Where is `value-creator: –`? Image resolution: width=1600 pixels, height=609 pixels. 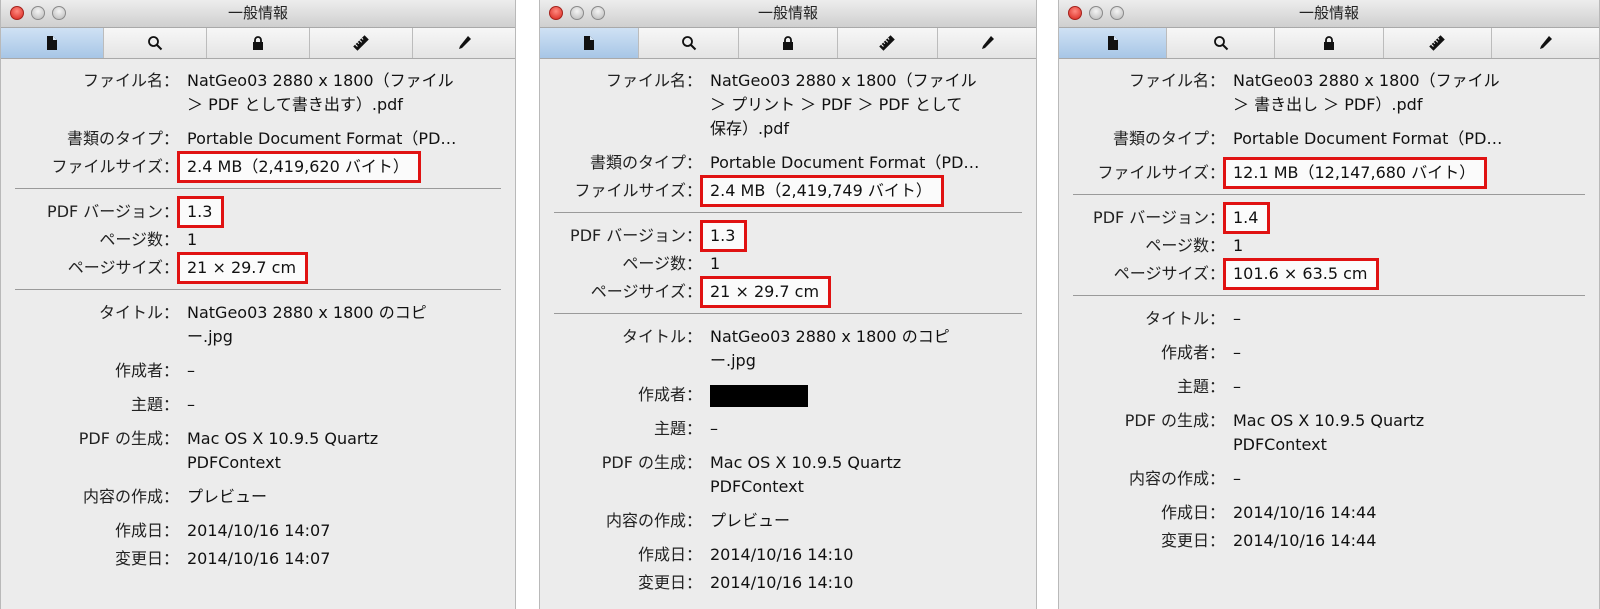
value-creator: – is located at coordinates (1237, 478).